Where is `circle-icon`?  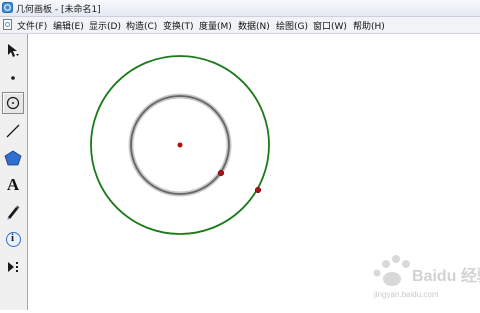
circle-icon is located at coordinates (13, 103).